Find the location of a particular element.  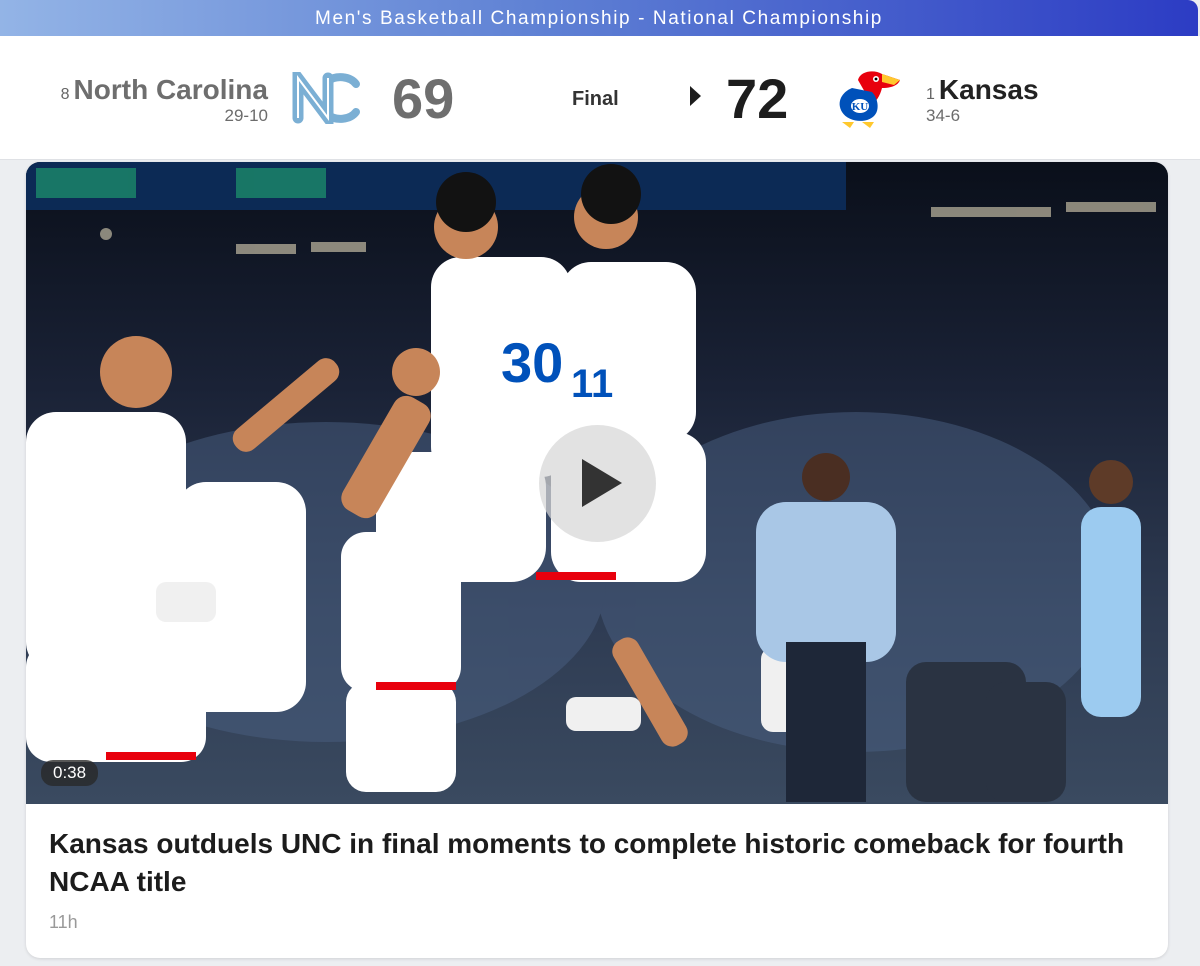

play-button is located at coordinates (597, 483).